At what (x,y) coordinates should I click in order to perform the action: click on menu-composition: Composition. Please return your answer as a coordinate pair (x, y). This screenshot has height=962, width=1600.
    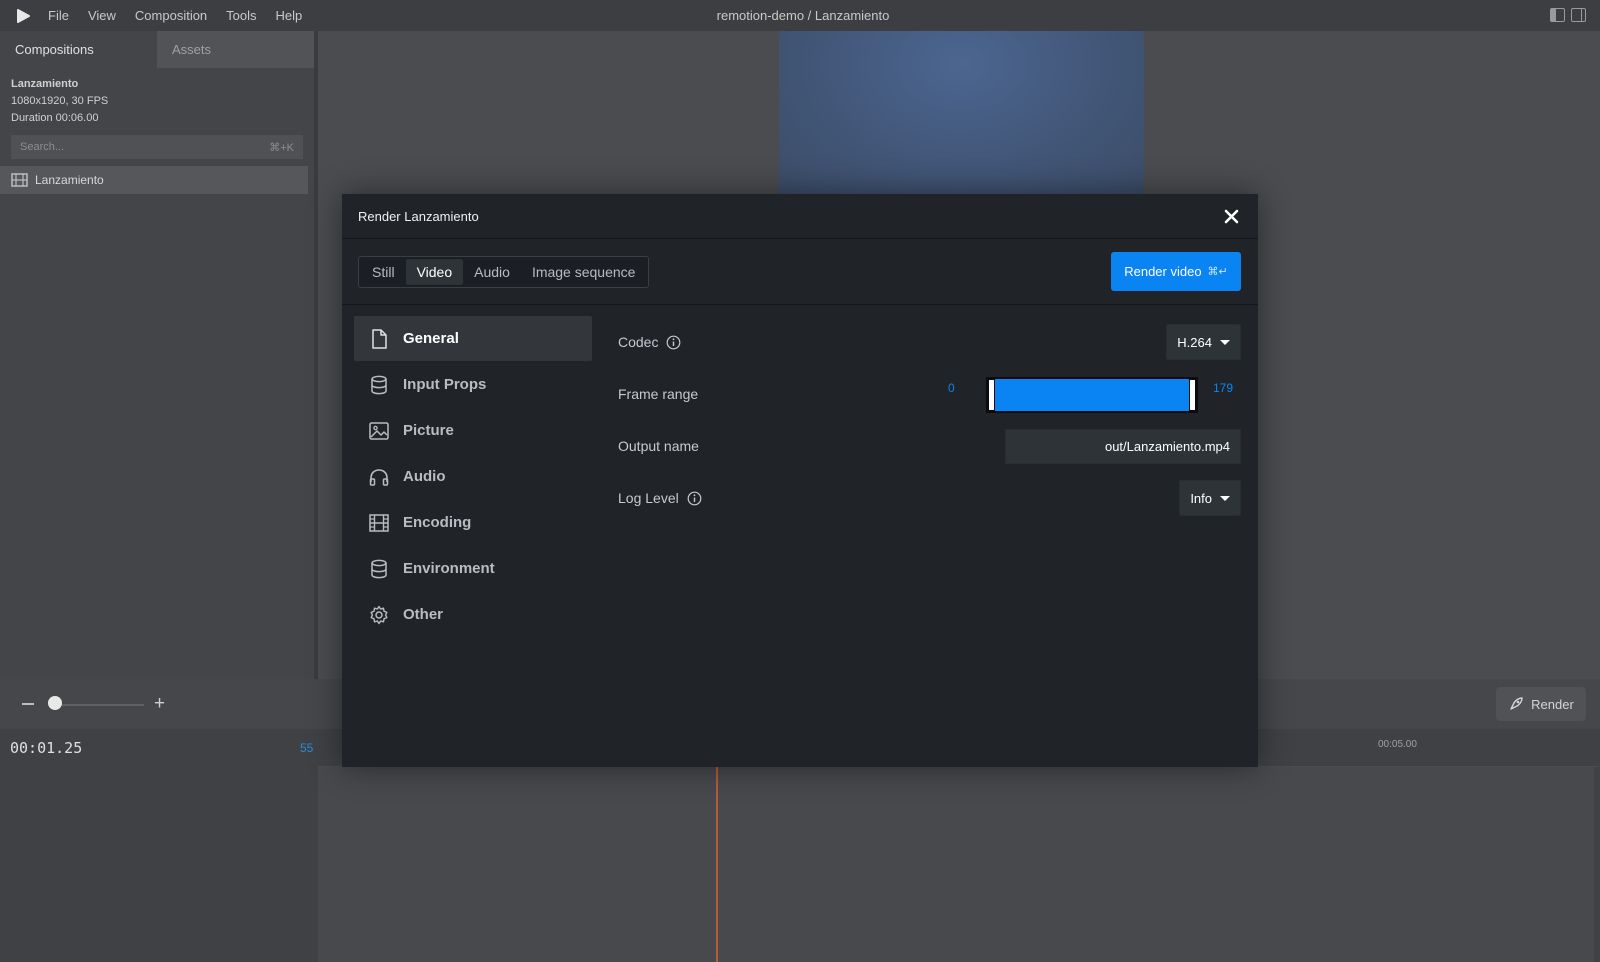
    Looking at the image, I should click on (171, 15).